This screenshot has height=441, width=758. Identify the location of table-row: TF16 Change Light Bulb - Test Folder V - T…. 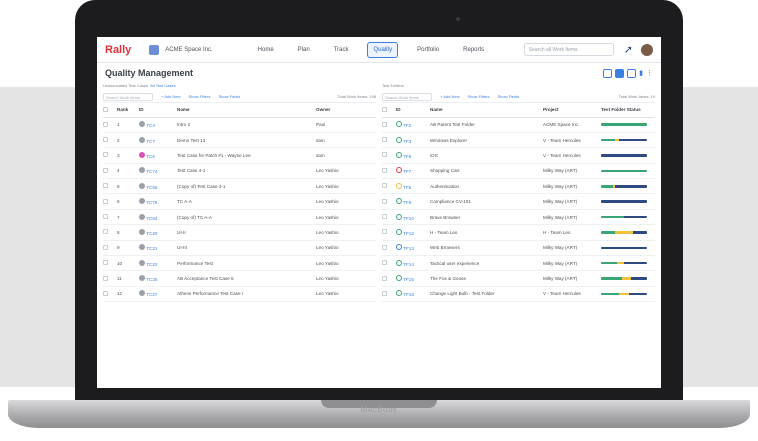
(518, 294).